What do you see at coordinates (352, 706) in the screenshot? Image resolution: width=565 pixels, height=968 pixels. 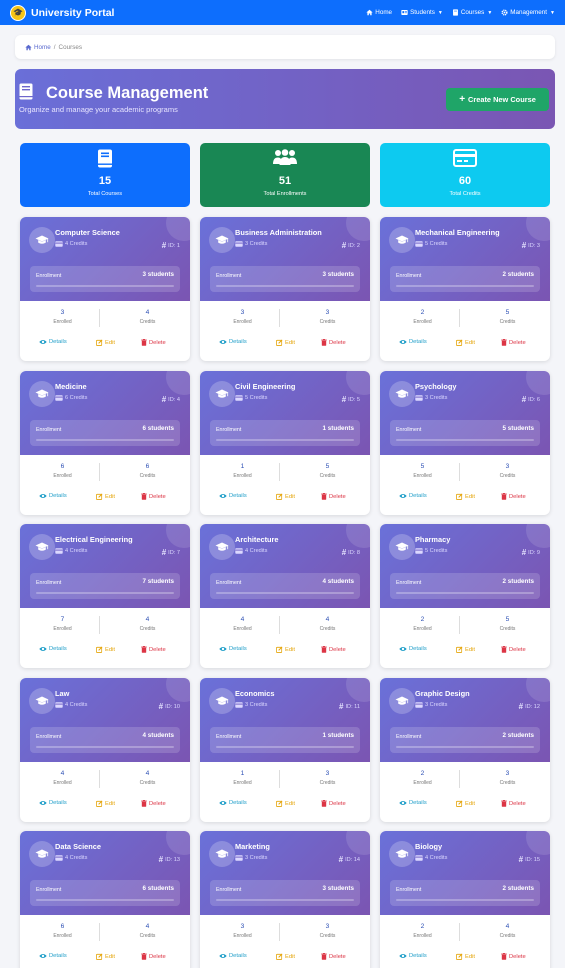 I see `course-id-text: ID: 11` at bounding box center [352, 706].